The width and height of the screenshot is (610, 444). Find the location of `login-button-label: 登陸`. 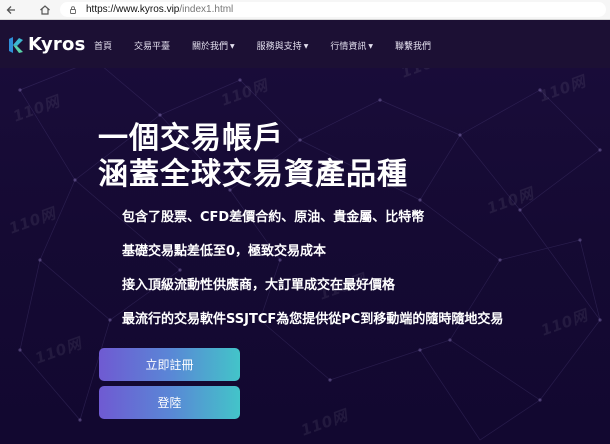

login-button-label: 登陸 is located at coordinates (169, 403).